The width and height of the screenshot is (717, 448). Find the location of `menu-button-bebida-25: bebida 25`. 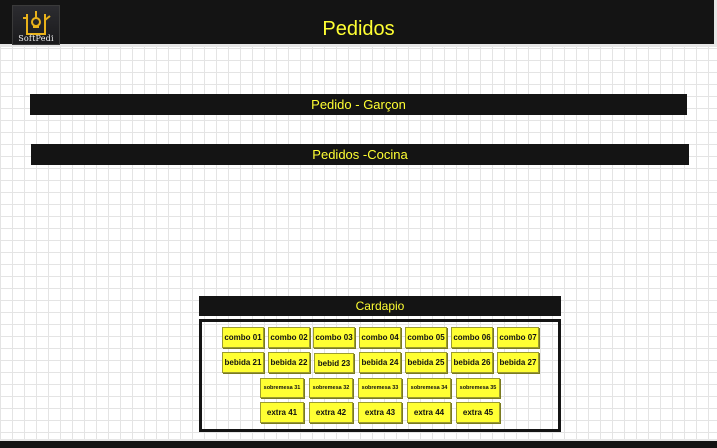

menu-button-bebida-25: bebida 25 is located at coordinates (426, 362).